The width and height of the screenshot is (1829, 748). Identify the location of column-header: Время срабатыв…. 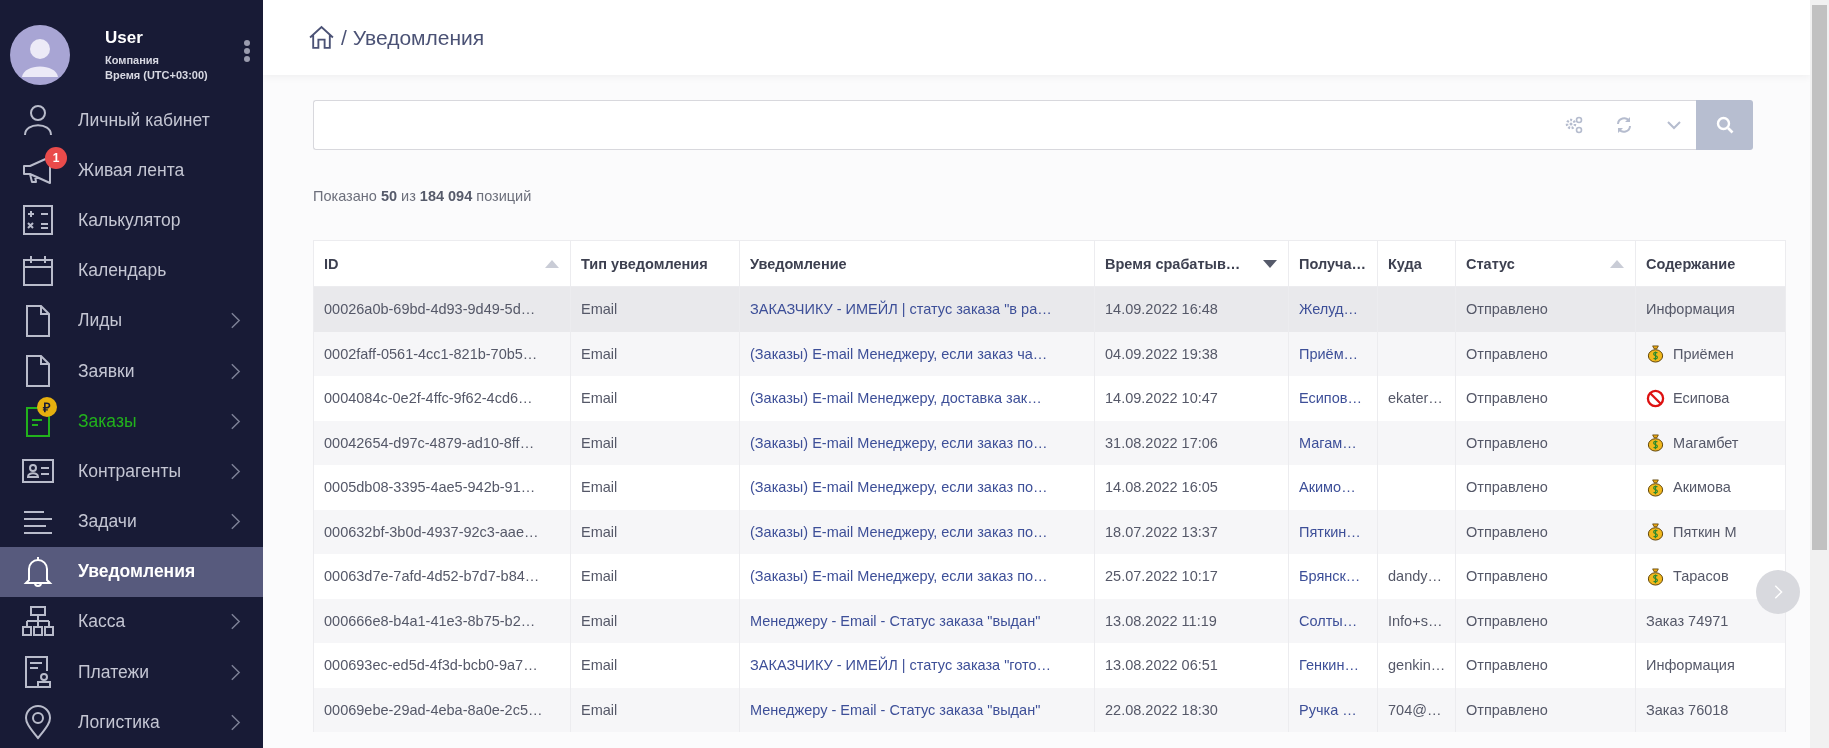
(1191, 263).